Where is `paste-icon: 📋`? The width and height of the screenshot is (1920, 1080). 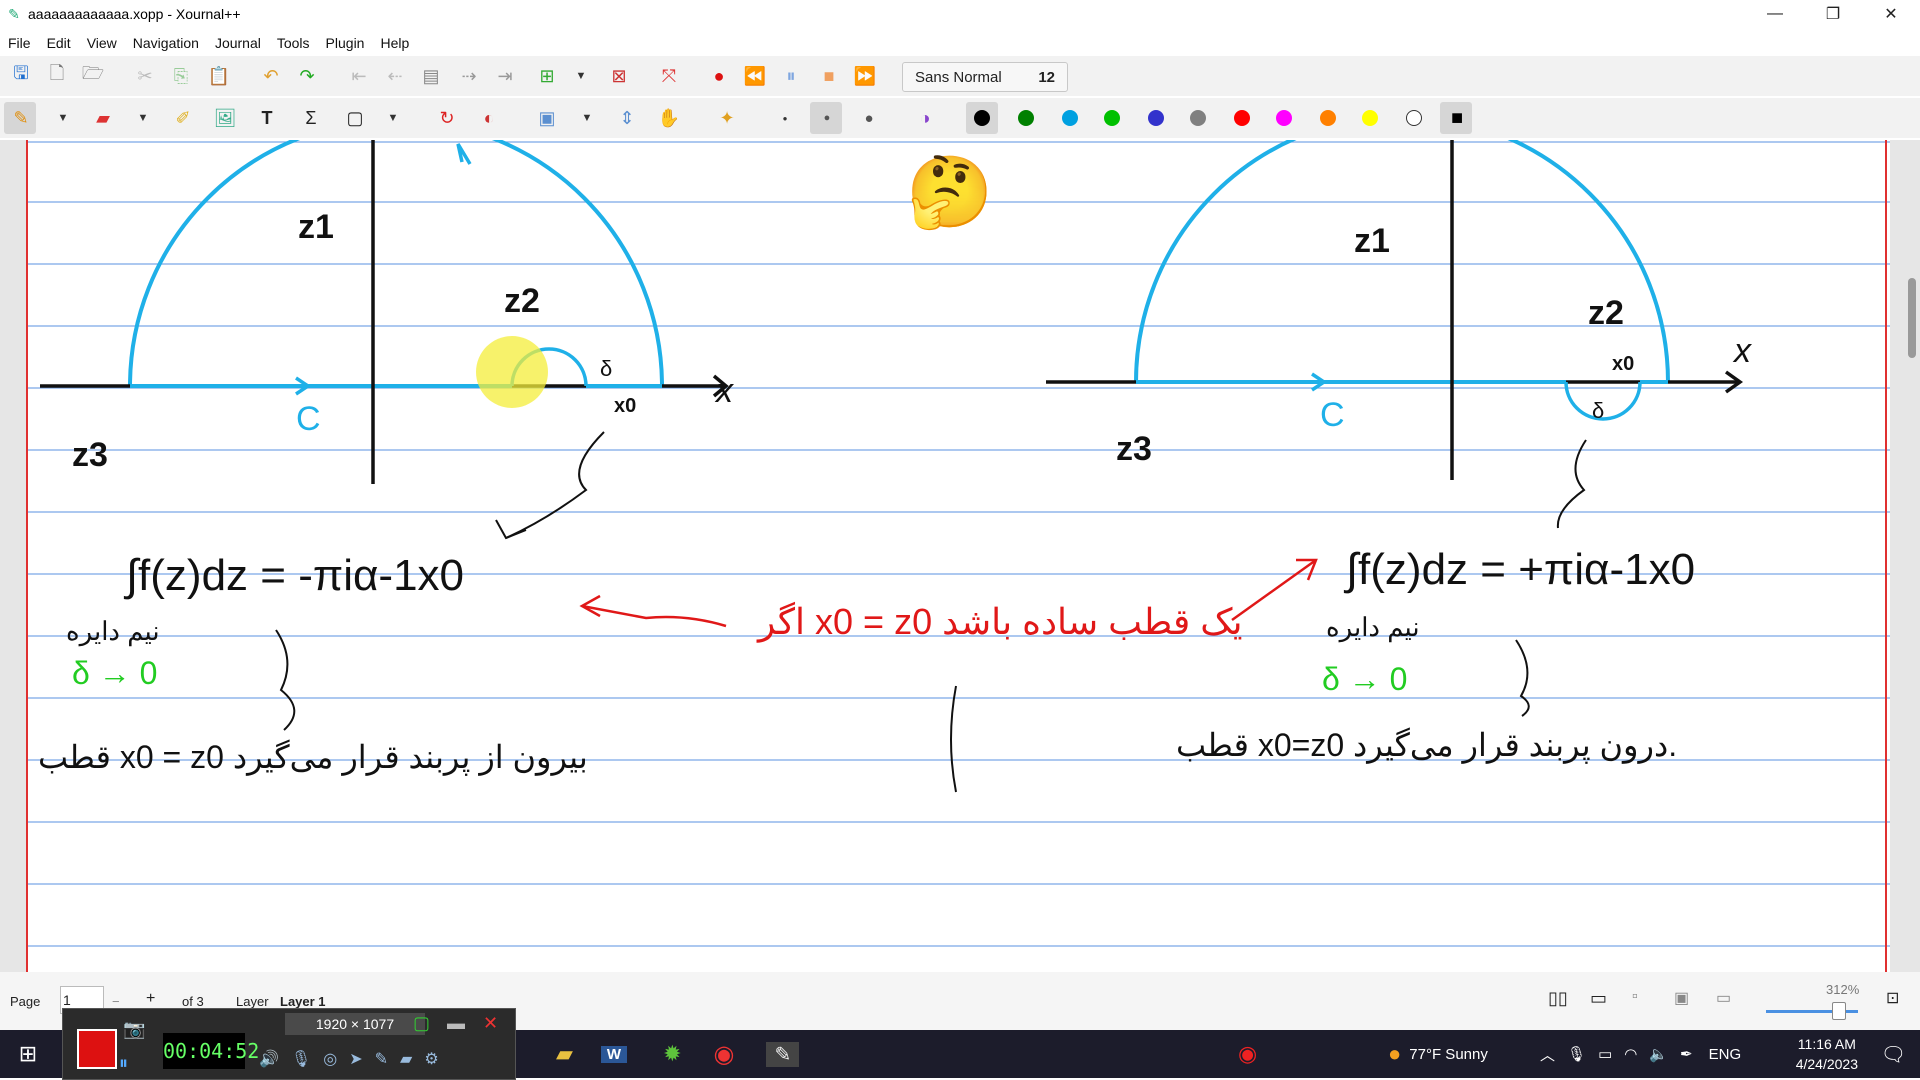
paste-icon: 📋 is located at coordinates (219, 76).